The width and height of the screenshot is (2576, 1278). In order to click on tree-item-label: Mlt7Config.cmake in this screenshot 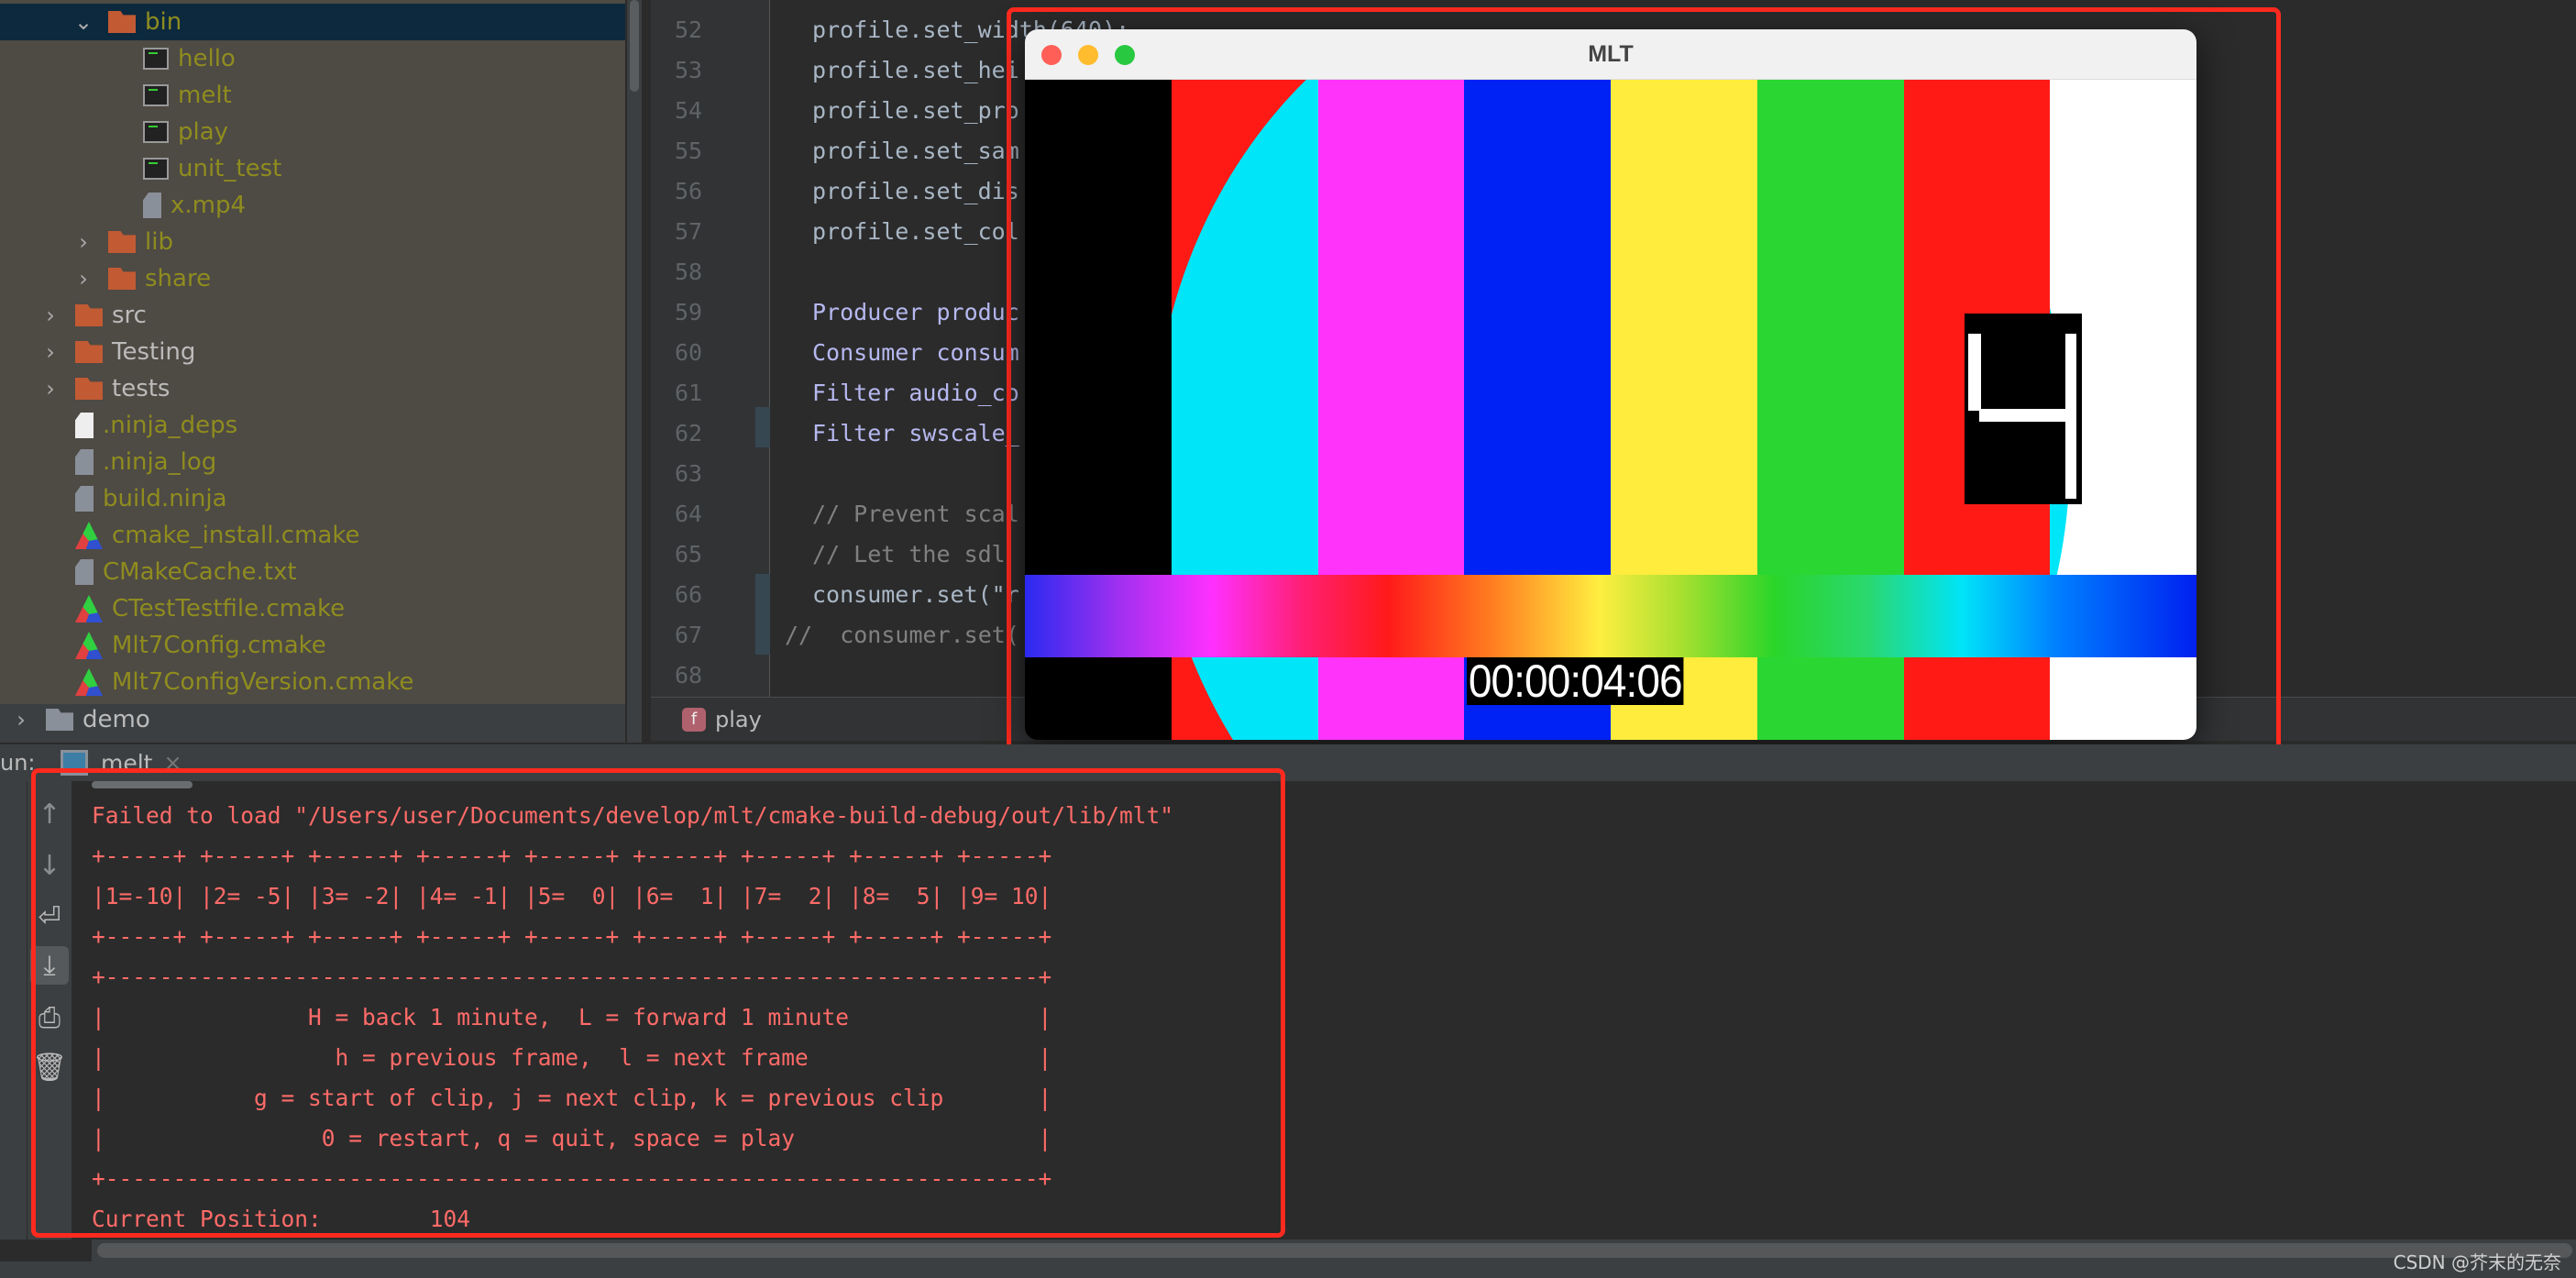, I will do `click(219, 645)`.